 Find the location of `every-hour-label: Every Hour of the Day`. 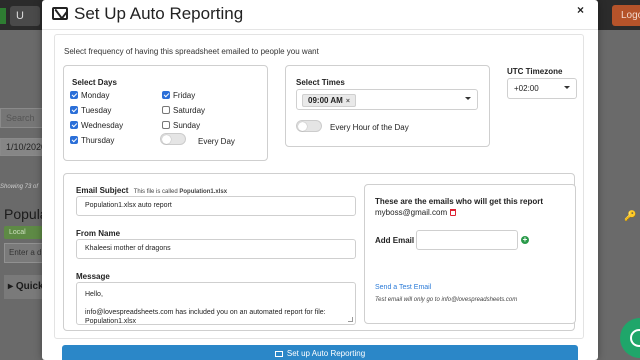

every-hour-label: Every Hour of the Day is located at coordinates (369, 127).